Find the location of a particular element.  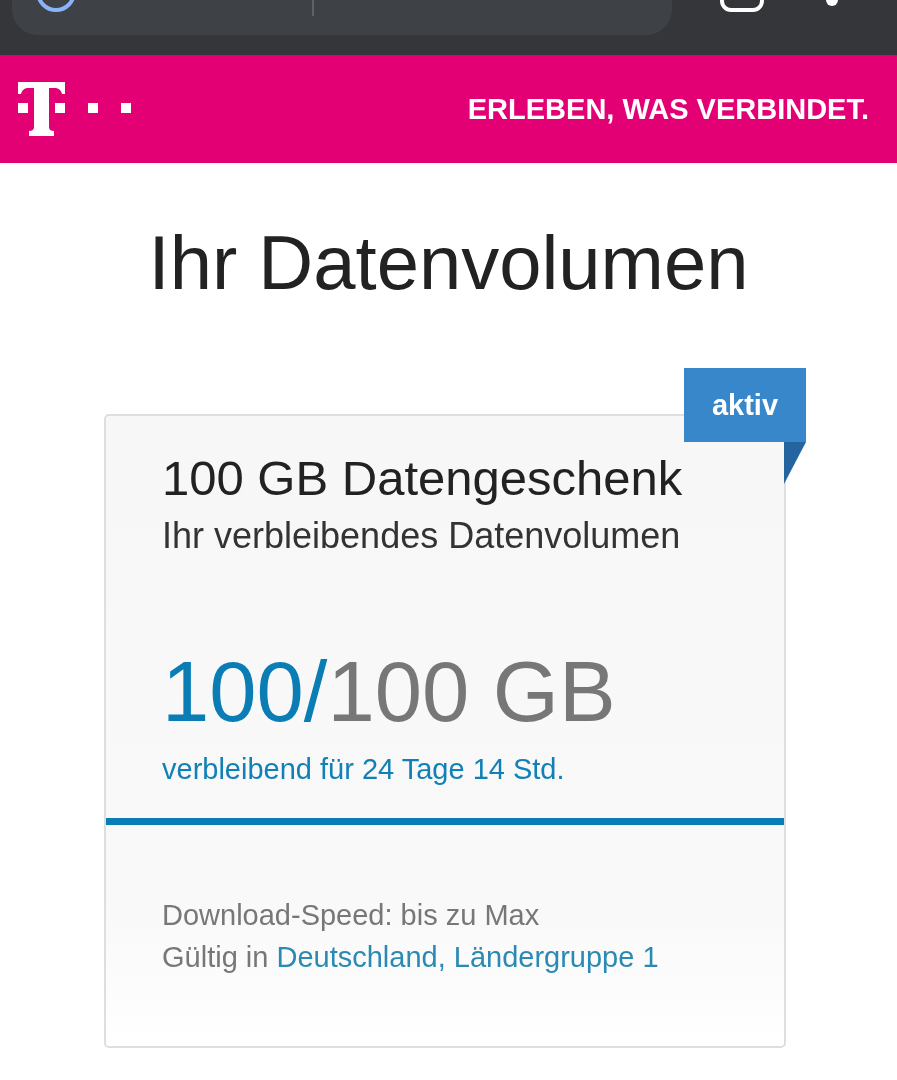

ribbon-fold-icon is located at coordinates (795, 463).